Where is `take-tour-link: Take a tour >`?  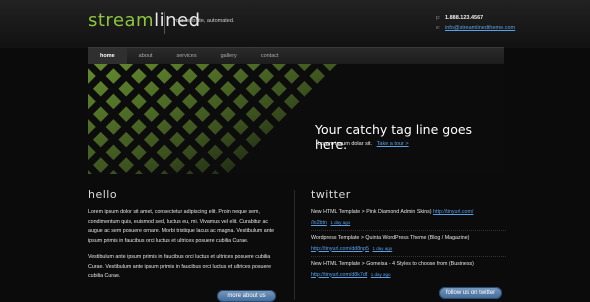
take-tour-link: Take a tour > is located at coordinates (393, 144).